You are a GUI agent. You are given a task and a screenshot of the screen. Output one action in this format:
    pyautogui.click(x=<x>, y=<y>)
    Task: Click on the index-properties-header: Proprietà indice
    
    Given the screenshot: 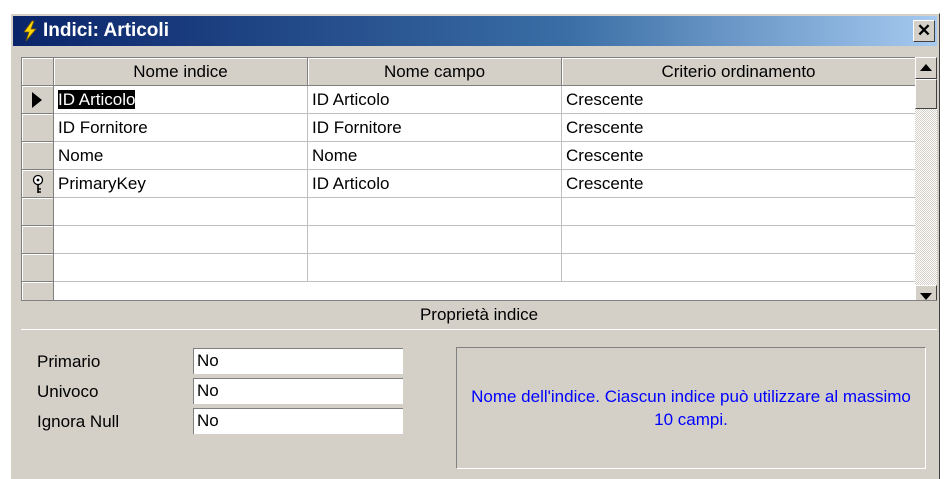 What is the action you would take?
    pyautogui.click(x=479, y=315)
    